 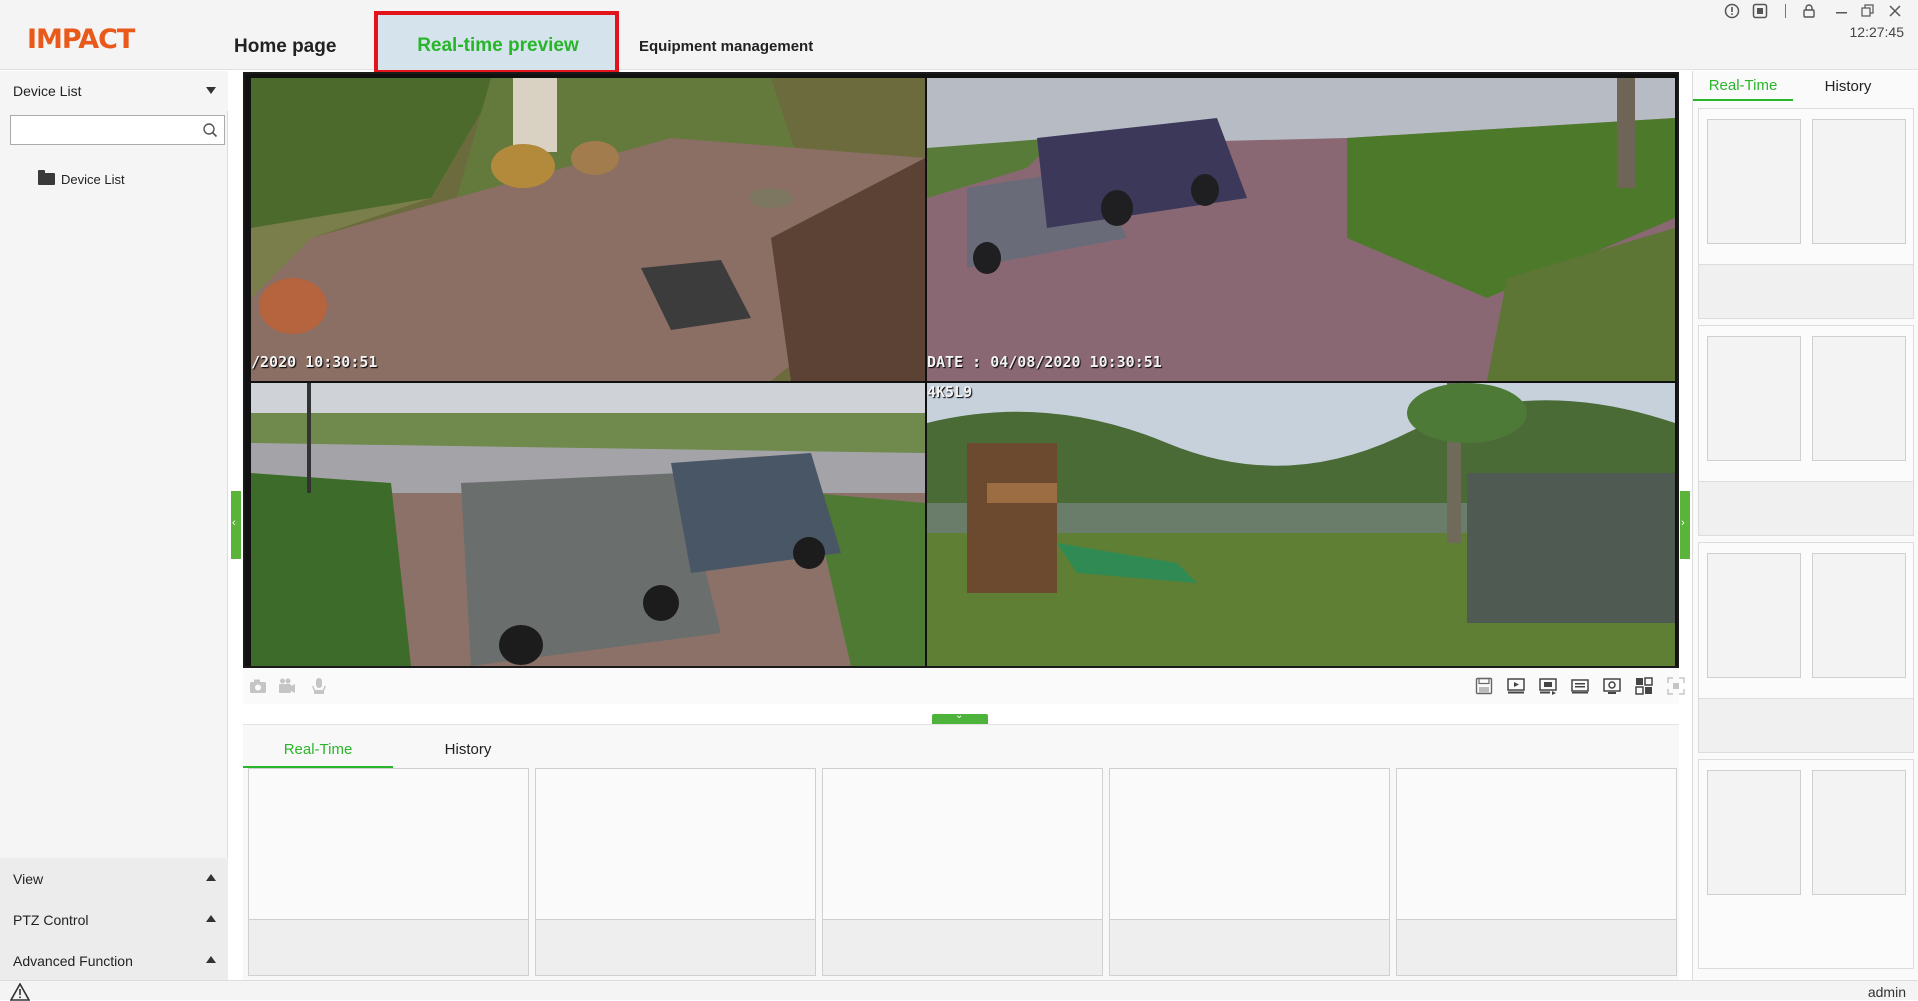 I want to click on section-label: Advanced Function, so click(x=73, y=961).